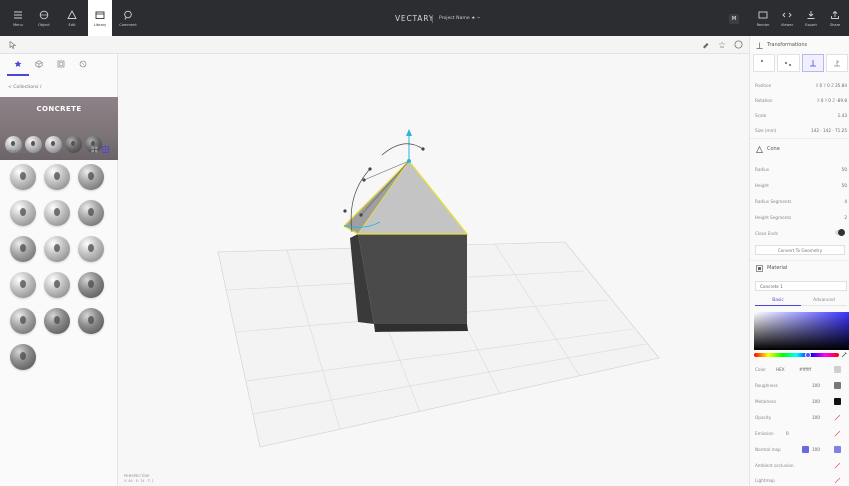 This screenshot has height=486, width=849. I want to click on lightmap-row: Lightmap, so click(801, 480).